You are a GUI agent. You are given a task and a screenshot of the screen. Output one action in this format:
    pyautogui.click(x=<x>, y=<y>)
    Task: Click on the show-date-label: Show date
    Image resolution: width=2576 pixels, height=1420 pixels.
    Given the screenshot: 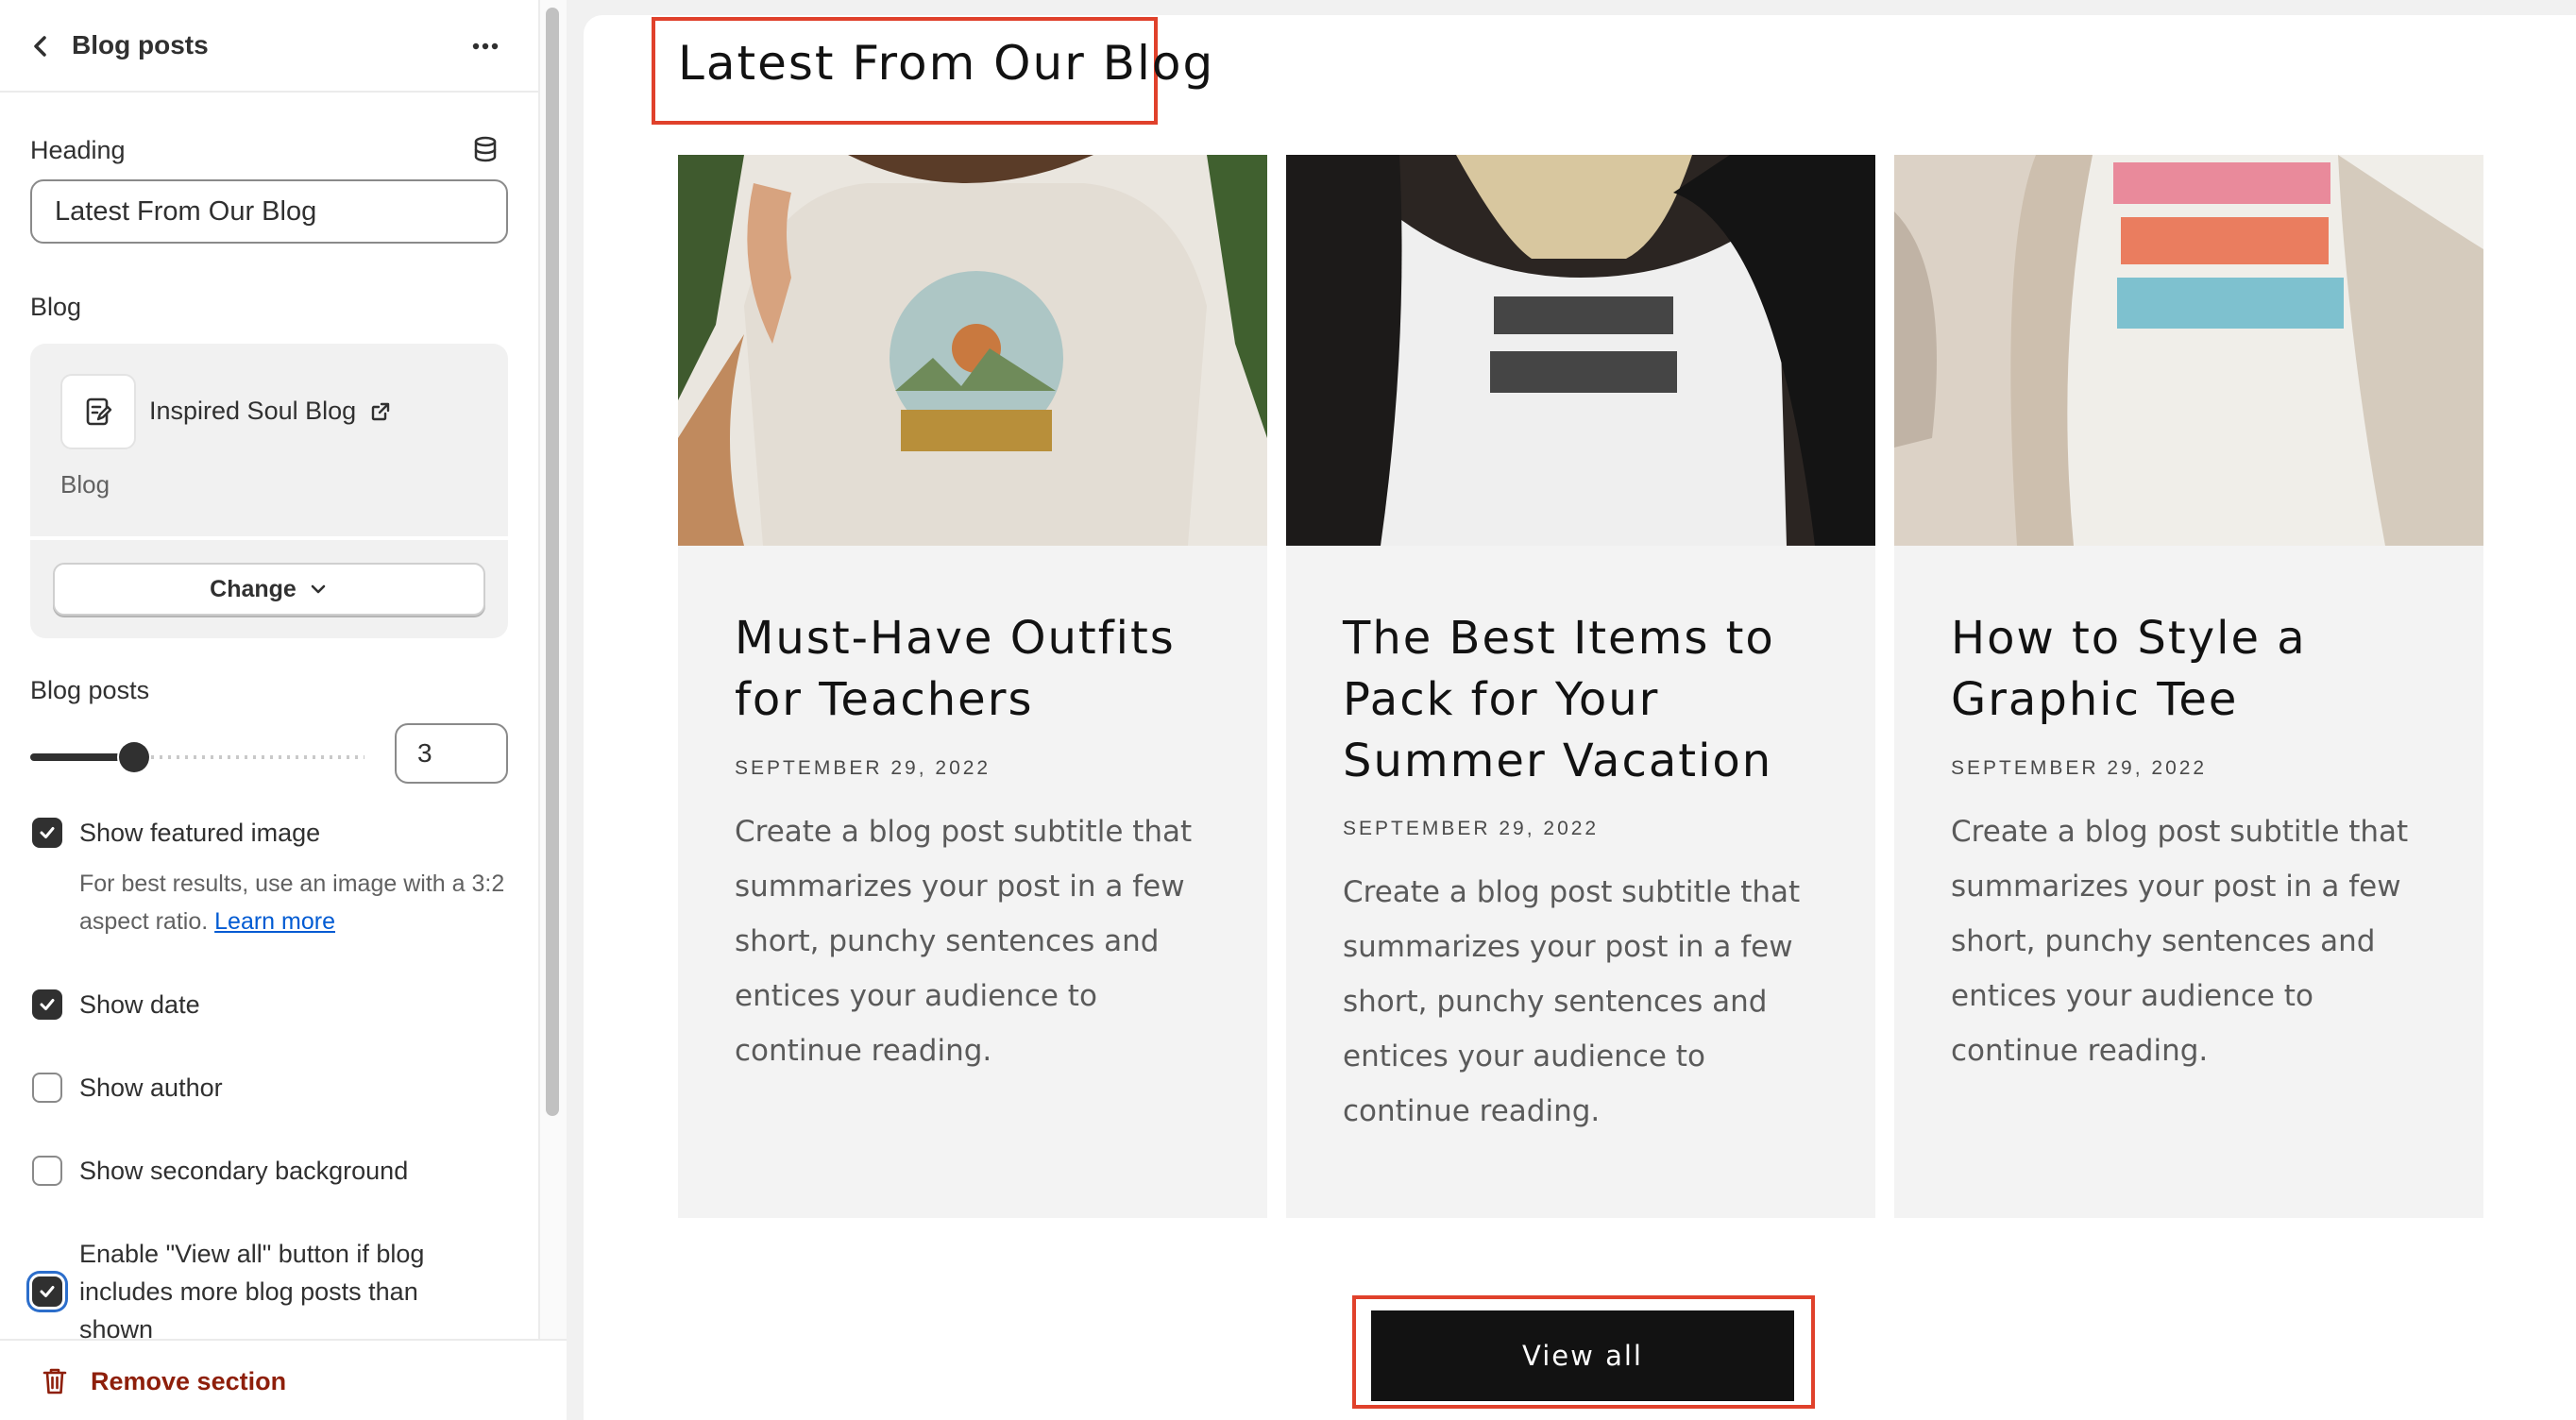 What is the action you would take?
    pyautogui.click(x=139, y=1004)
    